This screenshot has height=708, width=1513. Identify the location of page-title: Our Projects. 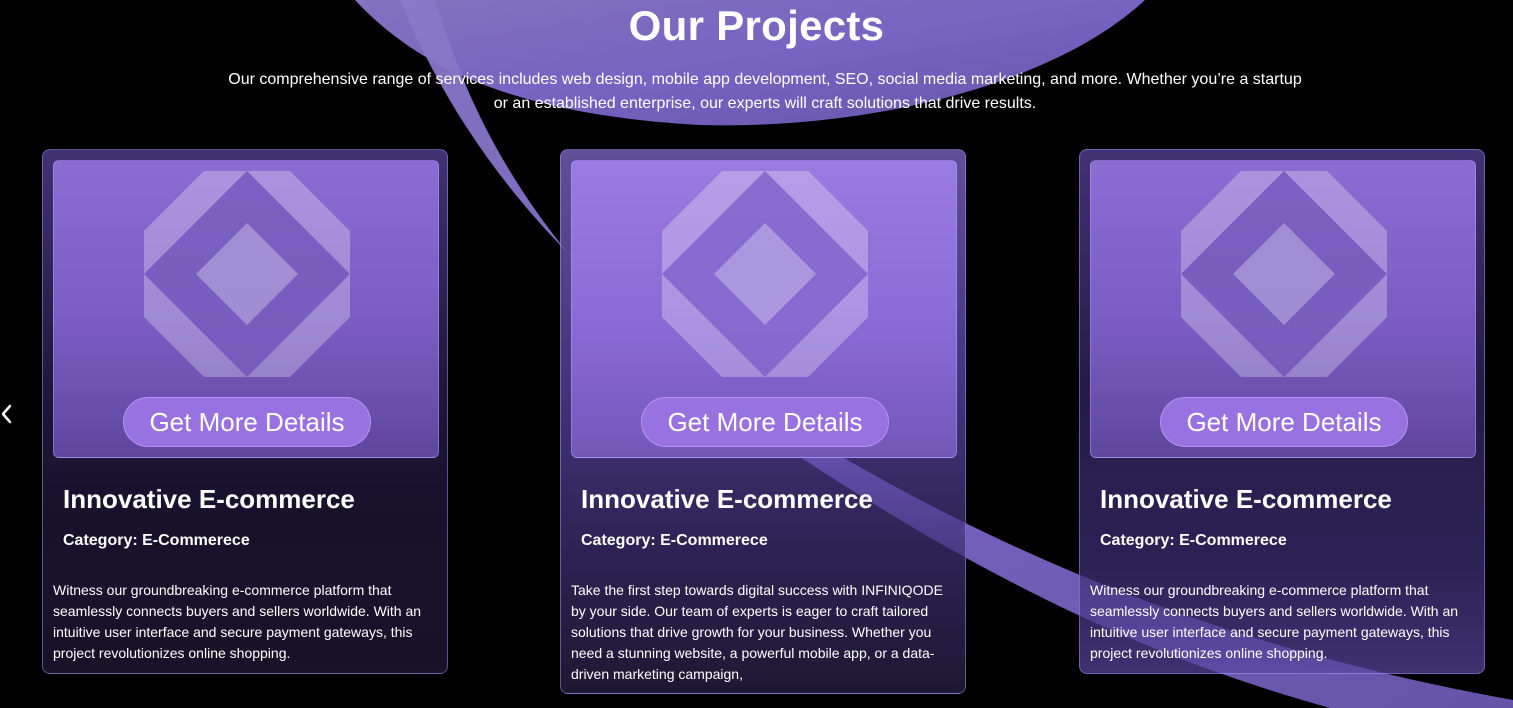
(756, 25).